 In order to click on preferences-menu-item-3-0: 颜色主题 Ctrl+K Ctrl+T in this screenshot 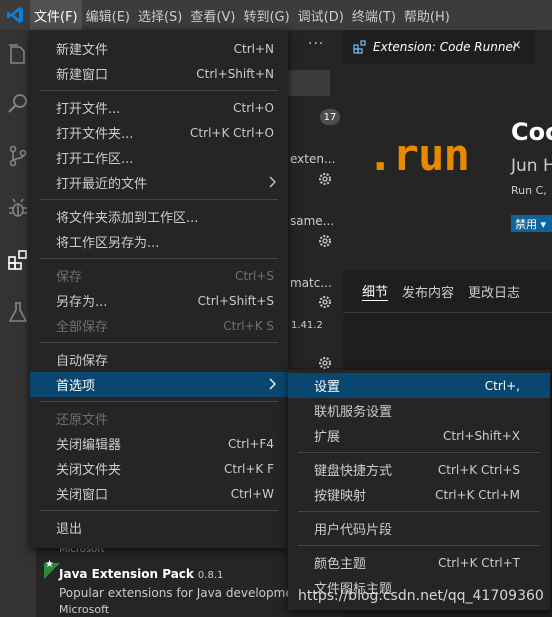, I will do `click(419, 562)`.